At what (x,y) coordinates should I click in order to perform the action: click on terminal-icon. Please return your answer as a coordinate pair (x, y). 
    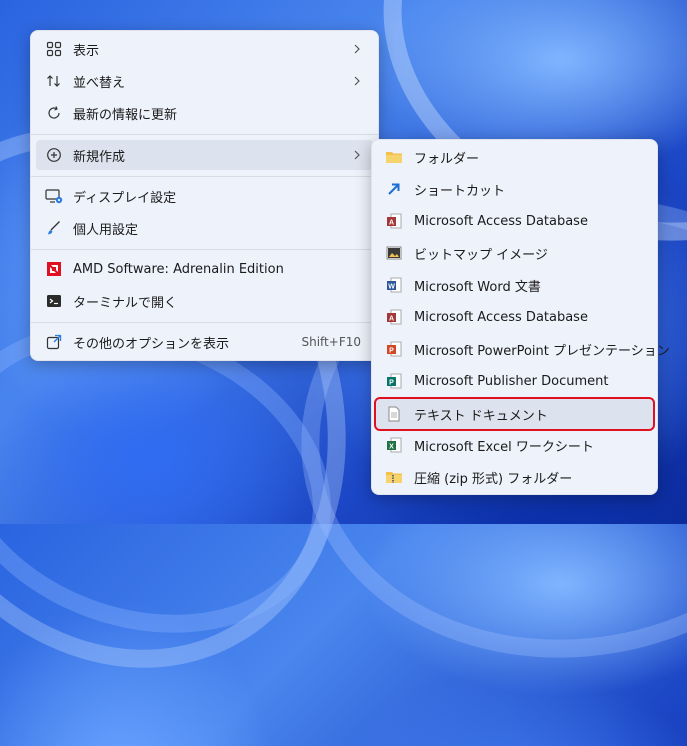
    Looking at the image, I should click on (54, 301).